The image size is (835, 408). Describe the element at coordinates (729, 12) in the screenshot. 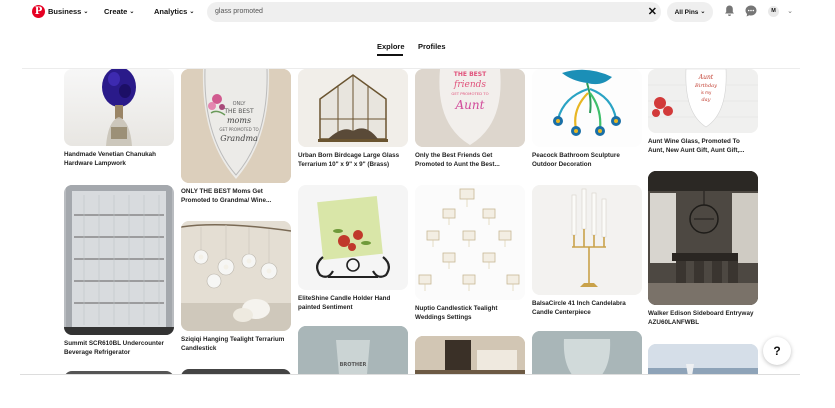

I see `notifications-bell-icon` at that location.